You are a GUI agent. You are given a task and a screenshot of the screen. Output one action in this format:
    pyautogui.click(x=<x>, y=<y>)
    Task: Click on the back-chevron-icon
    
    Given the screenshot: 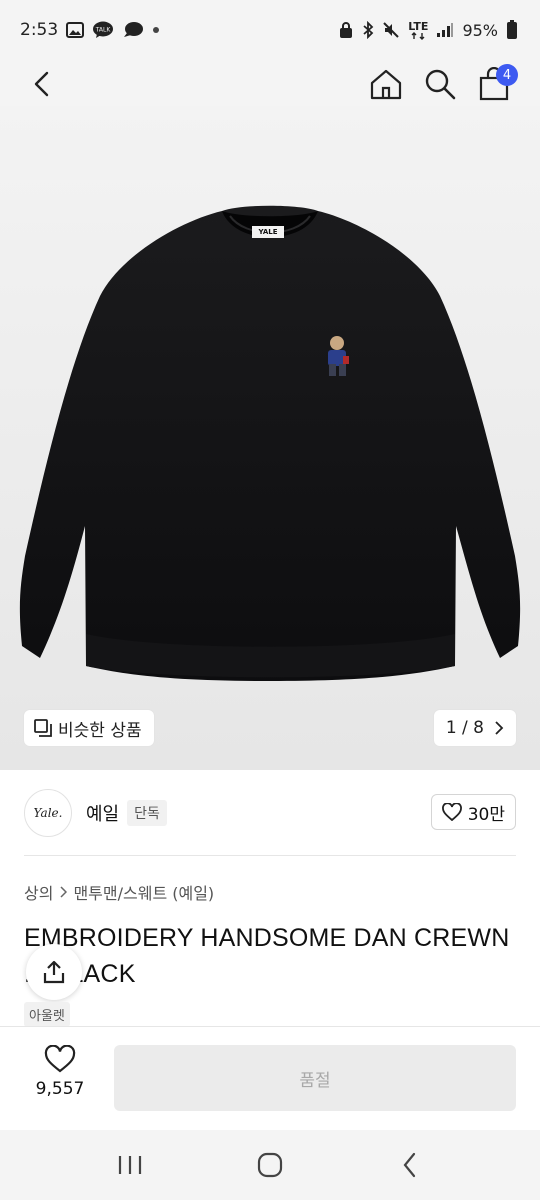 What is the action you would take?
    pyautogui.click(x=410, y=1165)
    